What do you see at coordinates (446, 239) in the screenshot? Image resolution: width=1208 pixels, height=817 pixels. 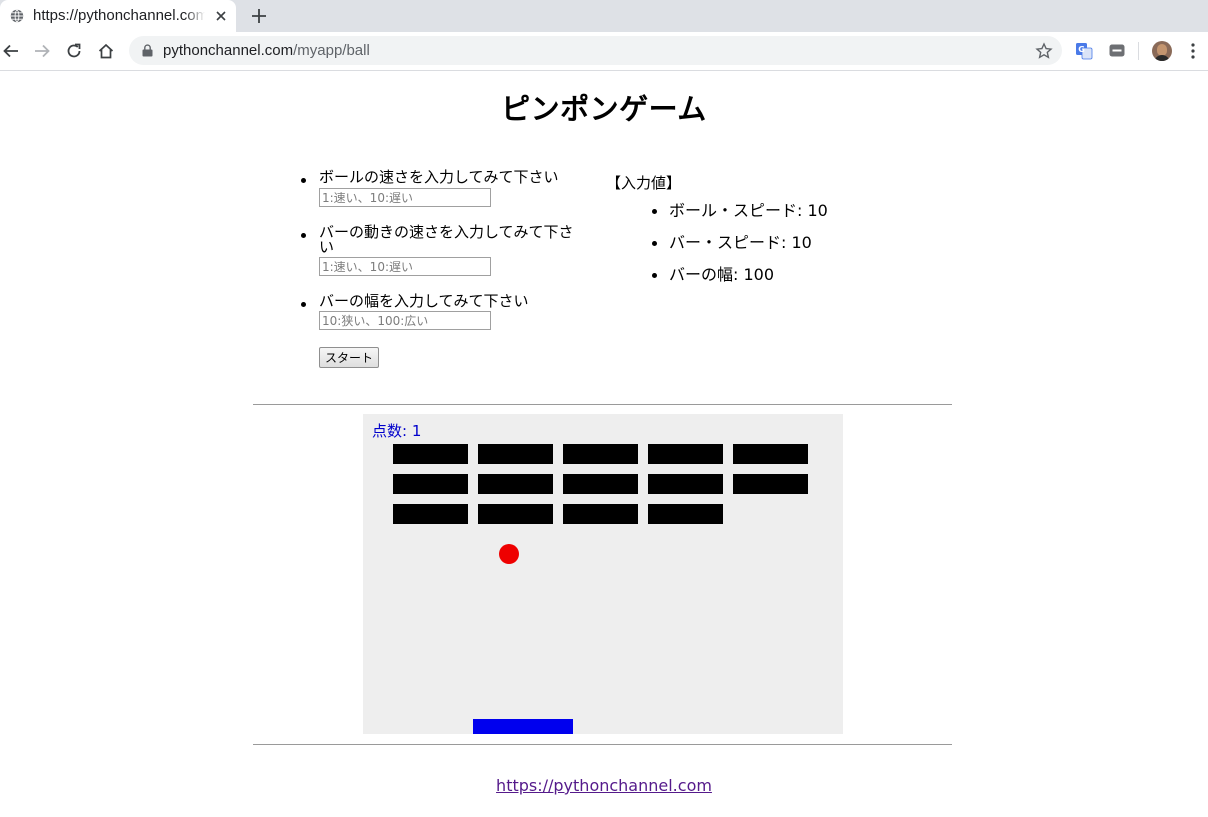 I see `bar-speed-label: バーの動きの速さを入力してみて下さい` at bounding box center [446, 239].